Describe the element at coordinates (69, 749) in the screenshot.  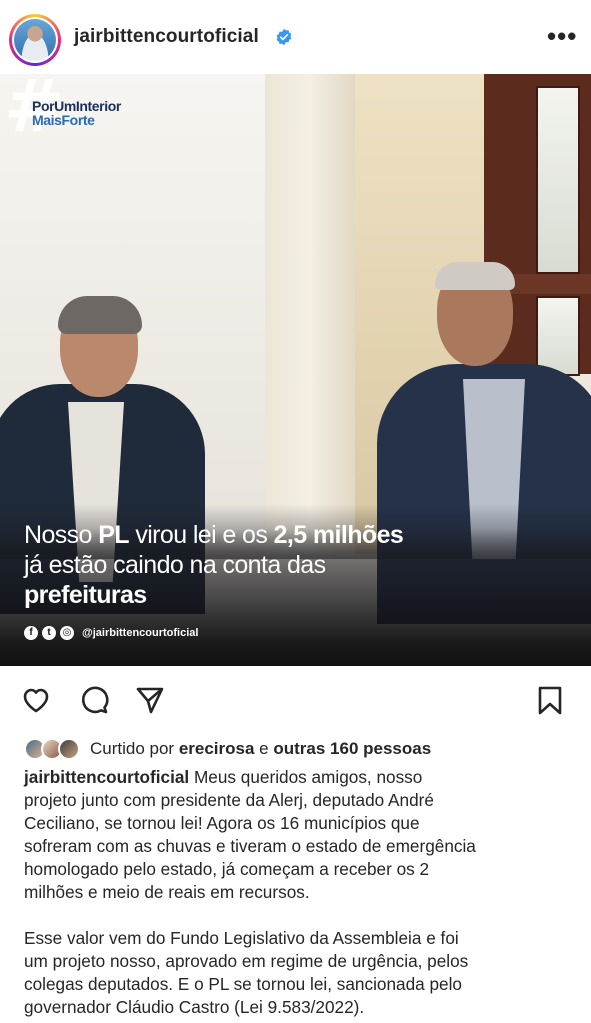
I see `liker-avatar` at that location.